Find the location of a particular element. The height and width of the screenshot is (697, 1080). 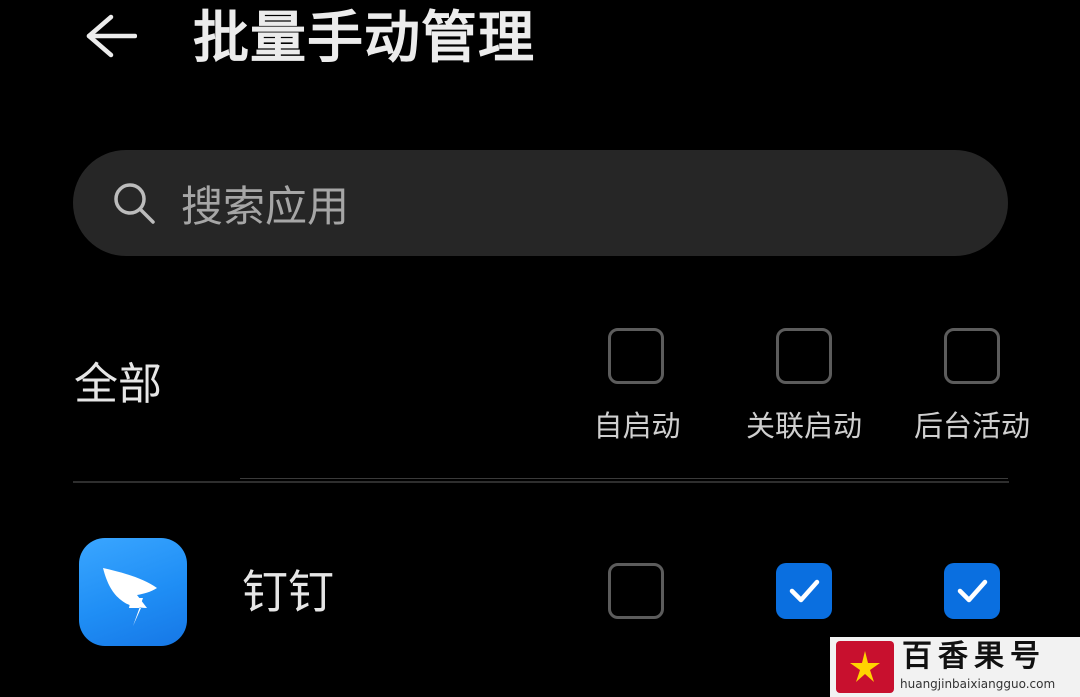

search-bar: 搜索应用 is located at coordinates (540, 203).